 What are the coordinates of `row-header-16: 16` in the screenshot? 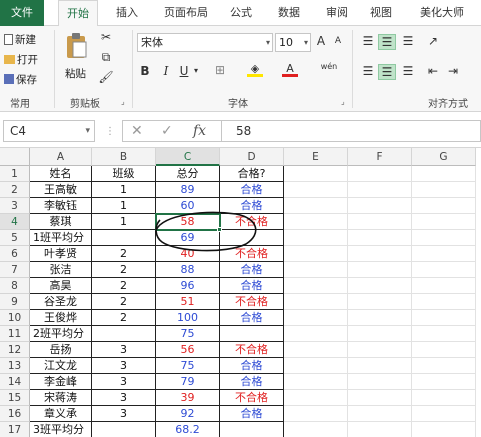 It's located at (15, 414).